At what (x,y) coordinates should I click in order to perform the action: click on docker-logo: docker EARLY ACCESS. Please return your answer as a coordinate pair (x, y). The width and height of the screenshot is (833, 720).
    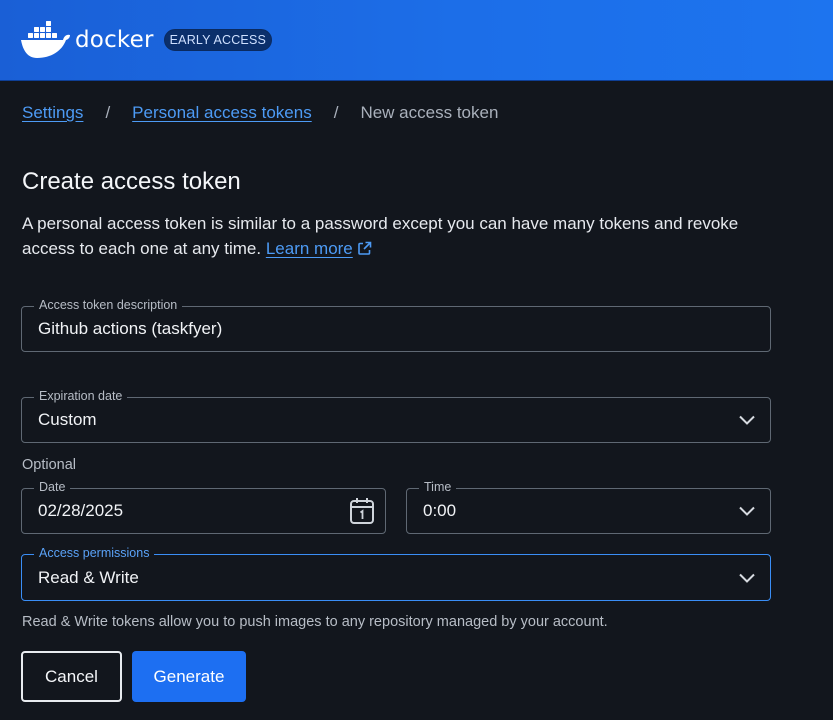
    Looking at the image, I should click on (146, 40).